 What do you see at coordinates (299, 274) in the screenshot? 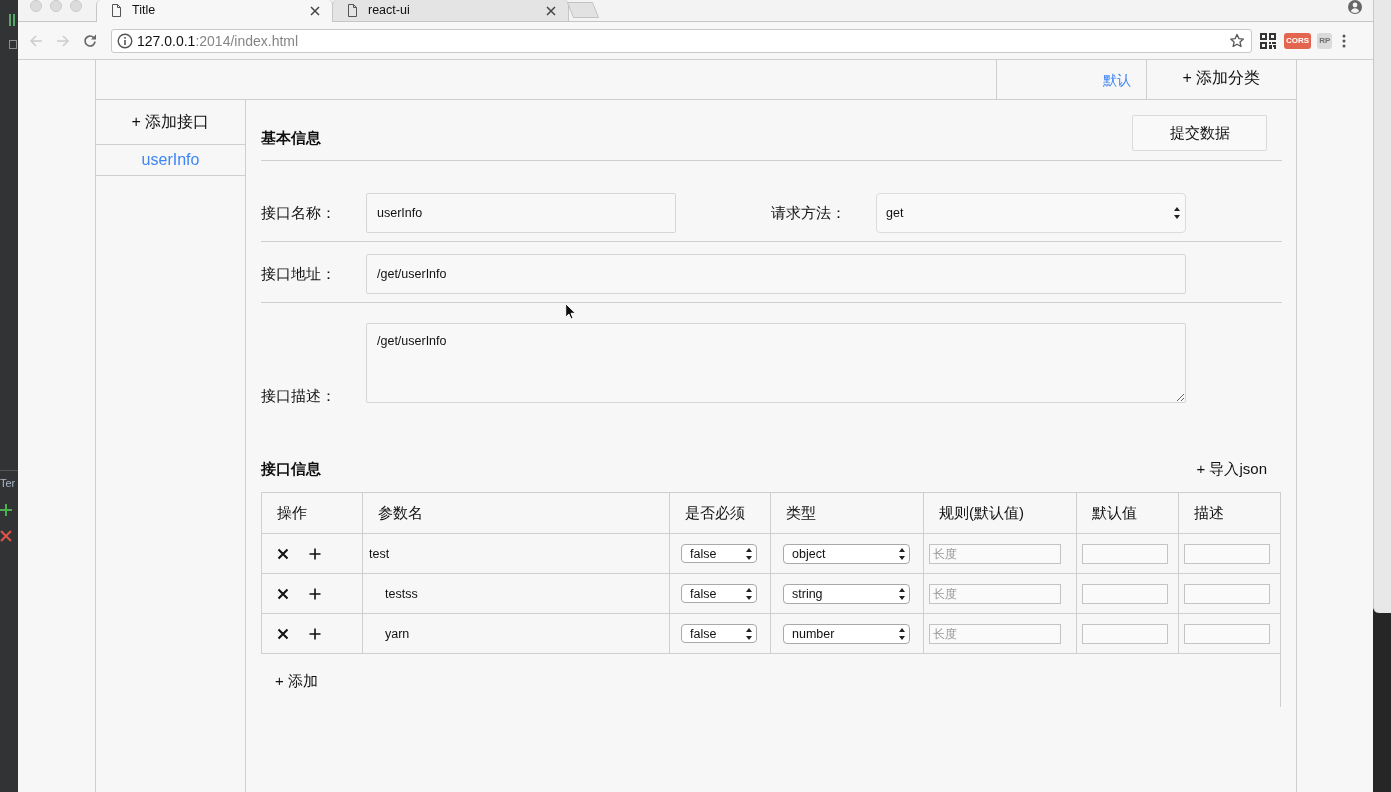
I see `field-label: 接口地址：` at bounding box center [299, 274].